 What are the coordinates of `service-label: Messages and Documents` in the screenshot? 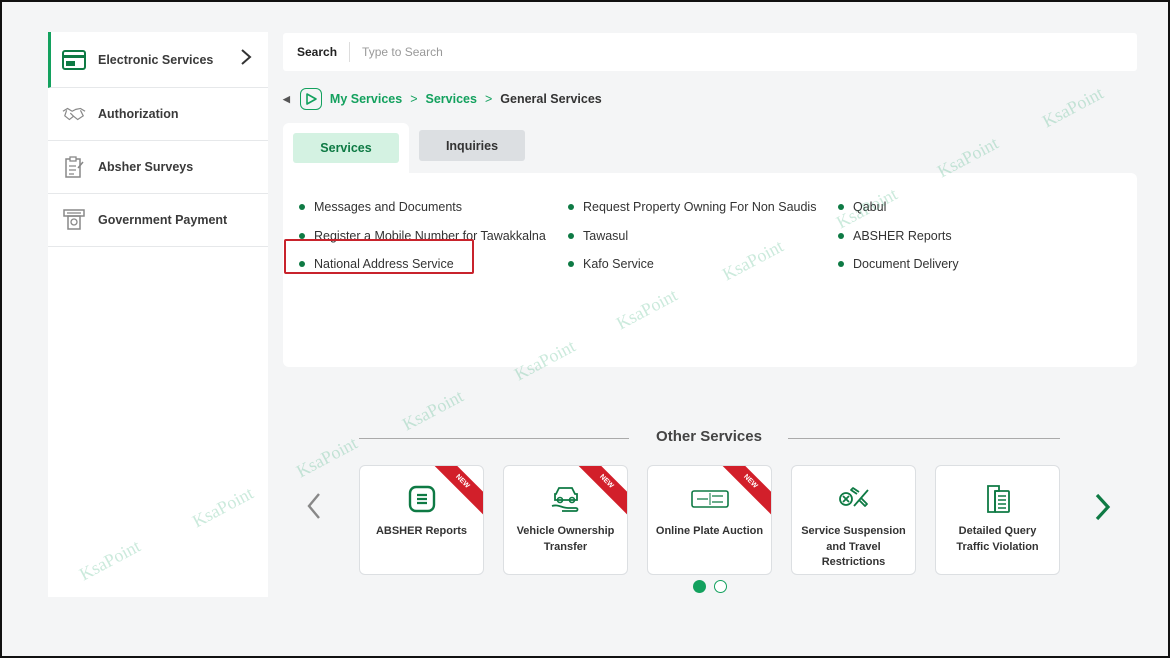 It's located at (388, 207).